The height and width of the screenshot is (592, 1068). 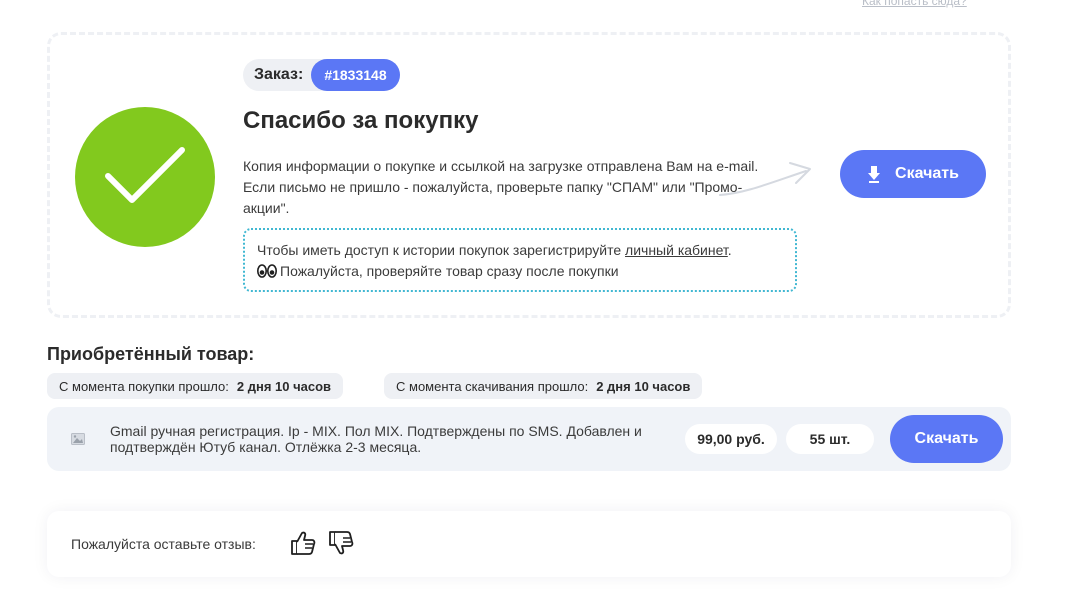 I want to click on since-purchase-badge: С момента покупки прошло: 2 дня 10 часов, so click(x=195, y=386).